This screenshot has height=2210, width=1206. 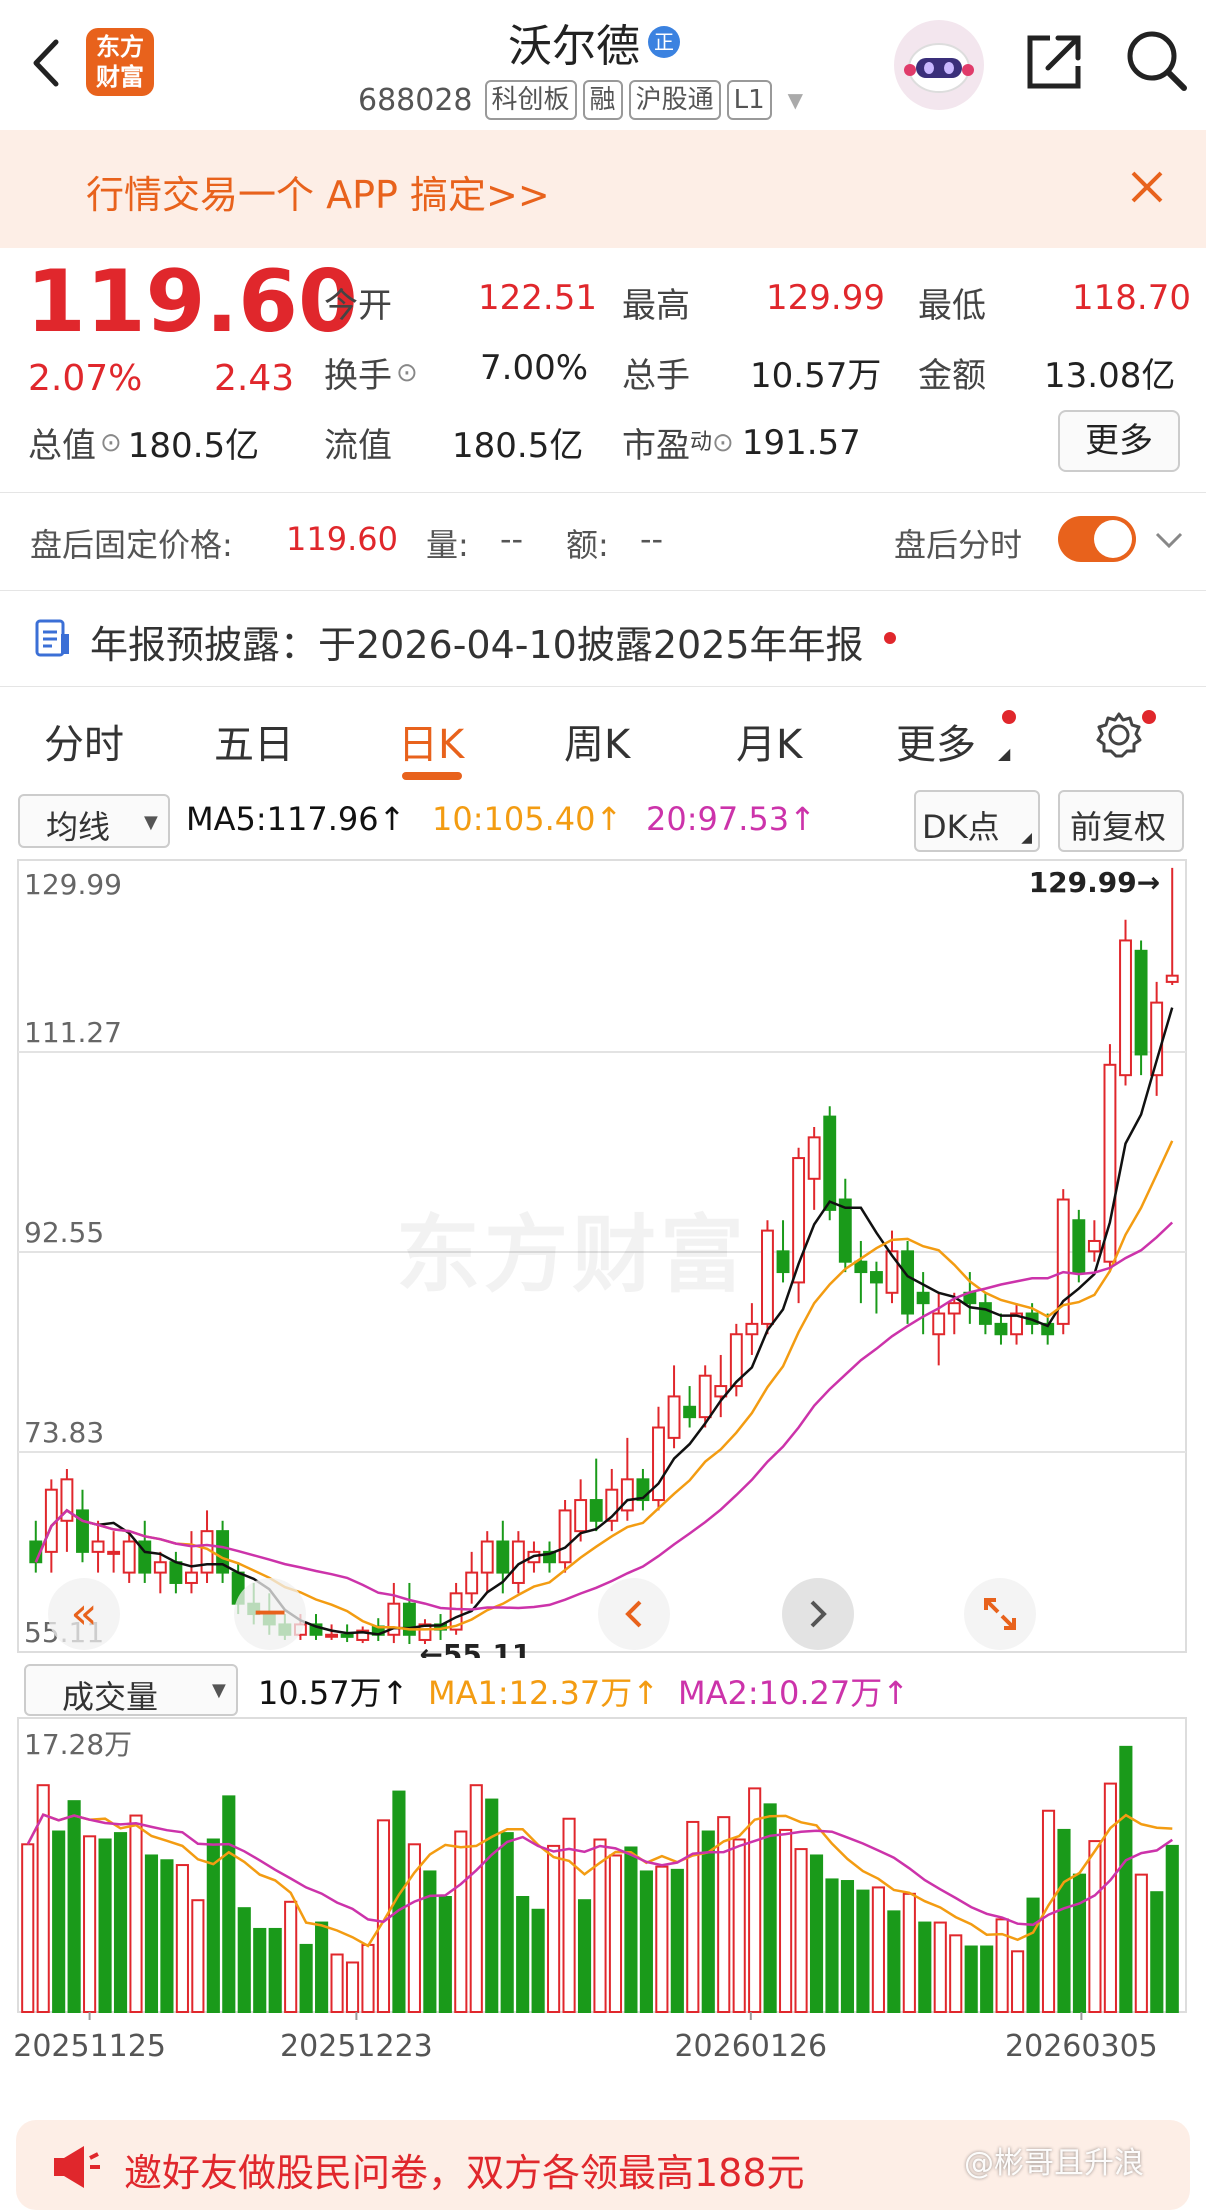 What do you see at coordinates (527, 819) in the screenshot?
I see `ma10-legend: 10:105.40↑` at bounding box center [527, 819].